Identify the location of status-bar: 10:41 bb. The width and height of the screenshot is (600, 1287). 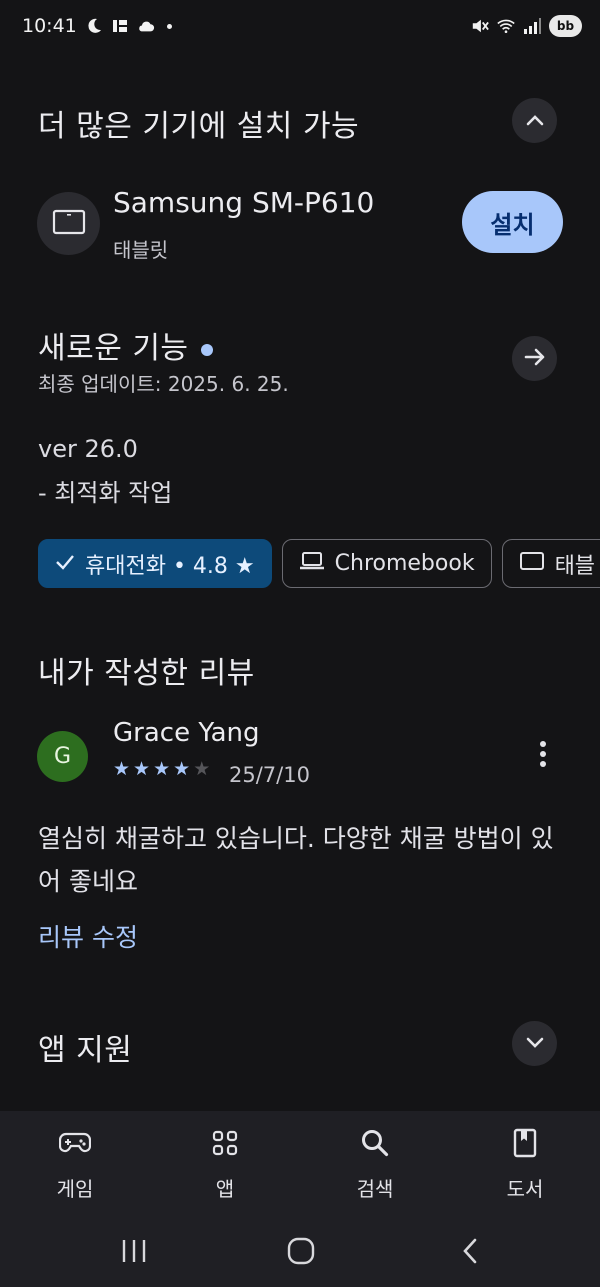
(300, 26).